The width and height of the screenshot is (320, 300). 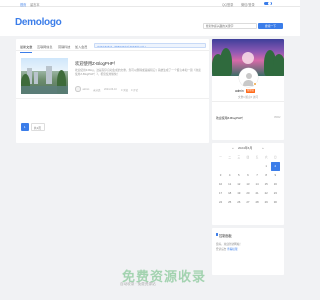 What do you see at coordinates (86, 89) in the screenshot?
I see `post-author: admin` at bounding box center [86, 89].